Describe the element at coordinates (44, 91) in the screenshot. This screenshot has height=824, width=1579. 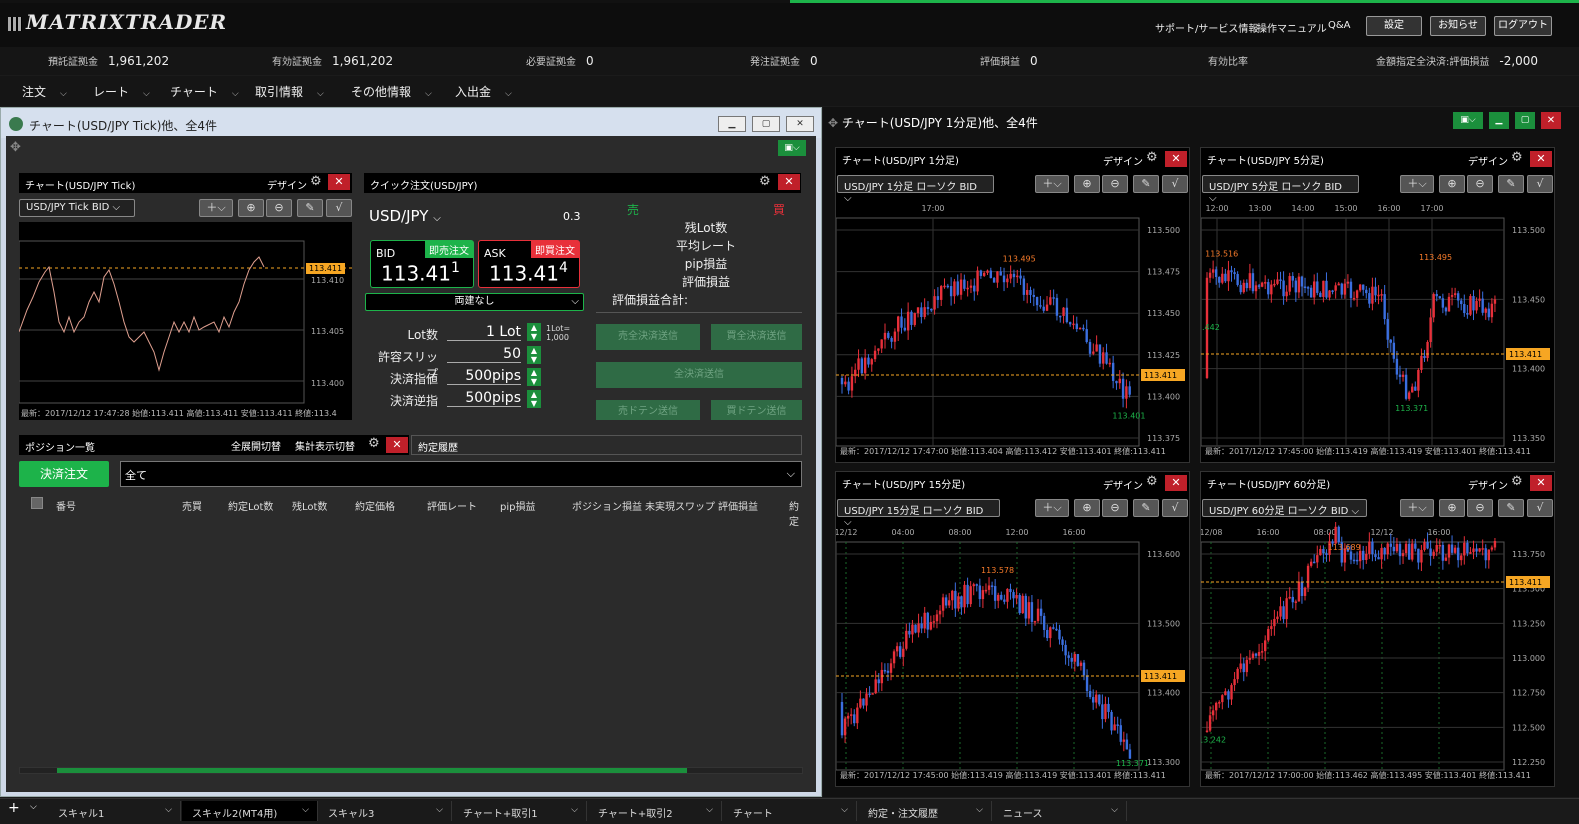
I see `menu-order: 注文 ⌵` at that location.